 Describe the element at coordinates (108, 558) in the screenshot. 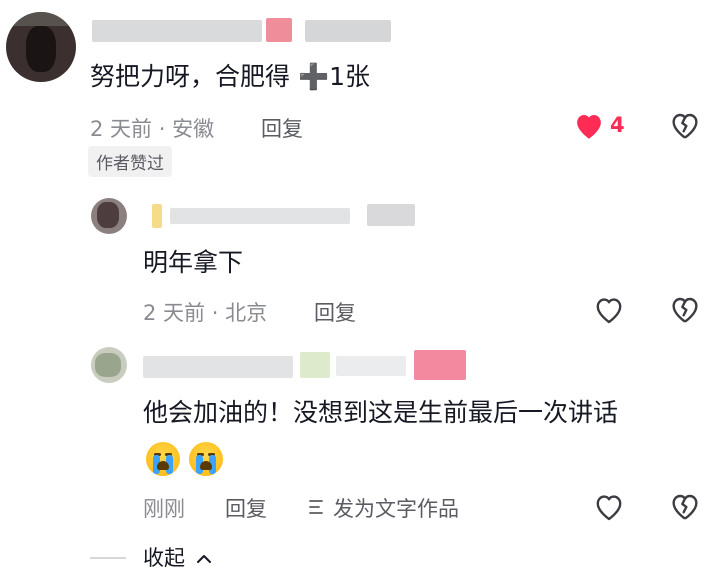

I see `collapse-divider` at that location.